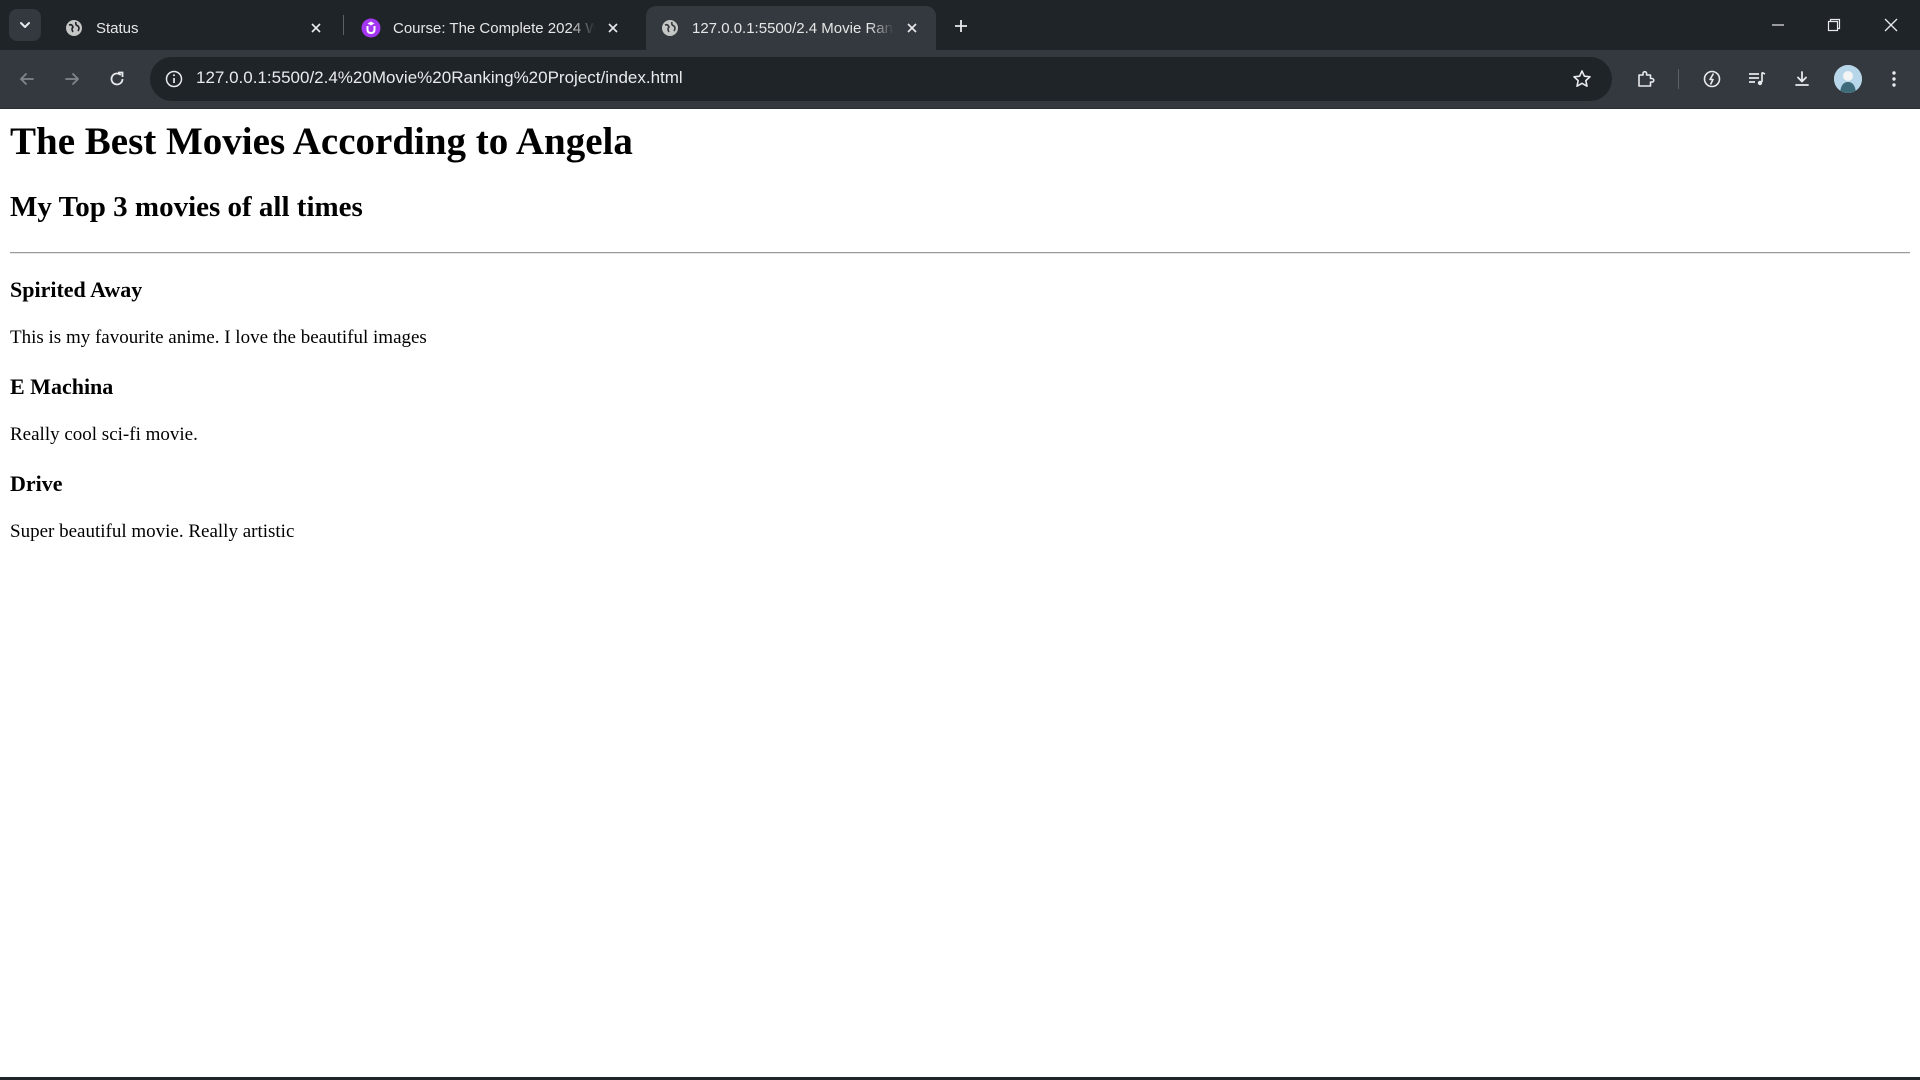 The height and width of the screenshot is (1080, 1920). I want to click on chevron-down-icon, so click(25, 25).